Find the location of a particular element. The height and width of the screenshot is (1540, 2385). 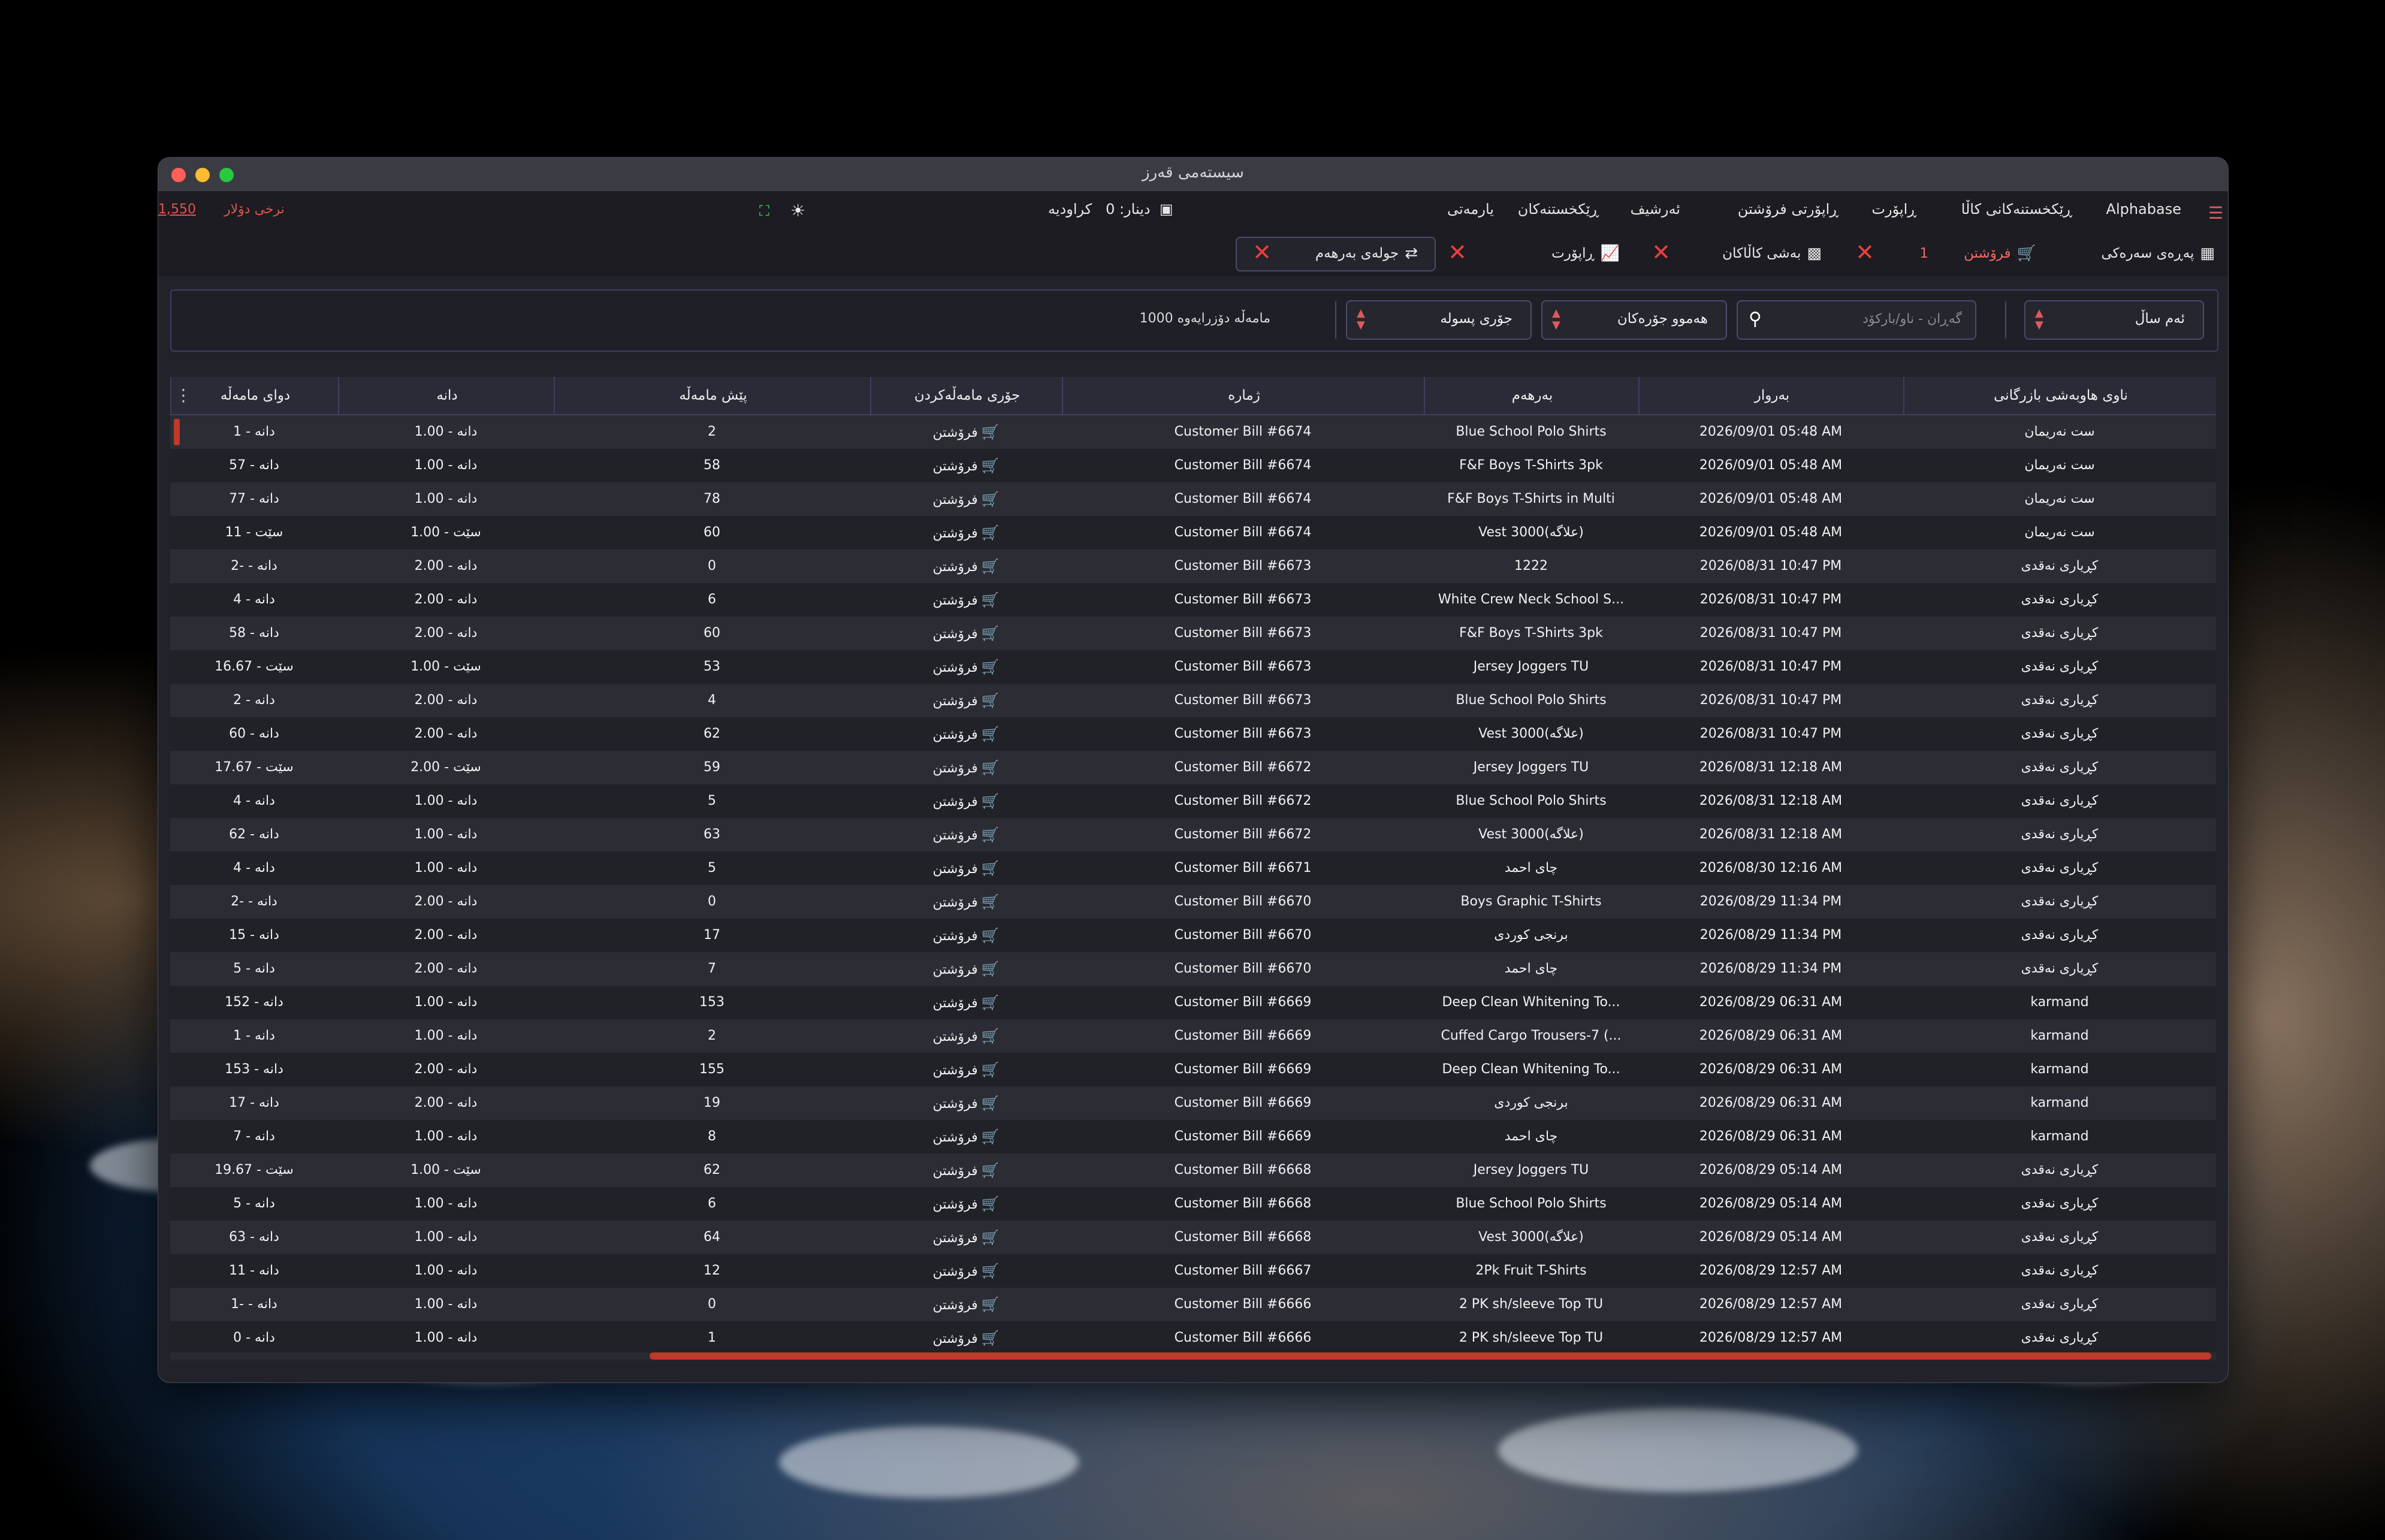

col-bill-number-cell: Customer Bill #6673 is located at coordinates (1243, 599).